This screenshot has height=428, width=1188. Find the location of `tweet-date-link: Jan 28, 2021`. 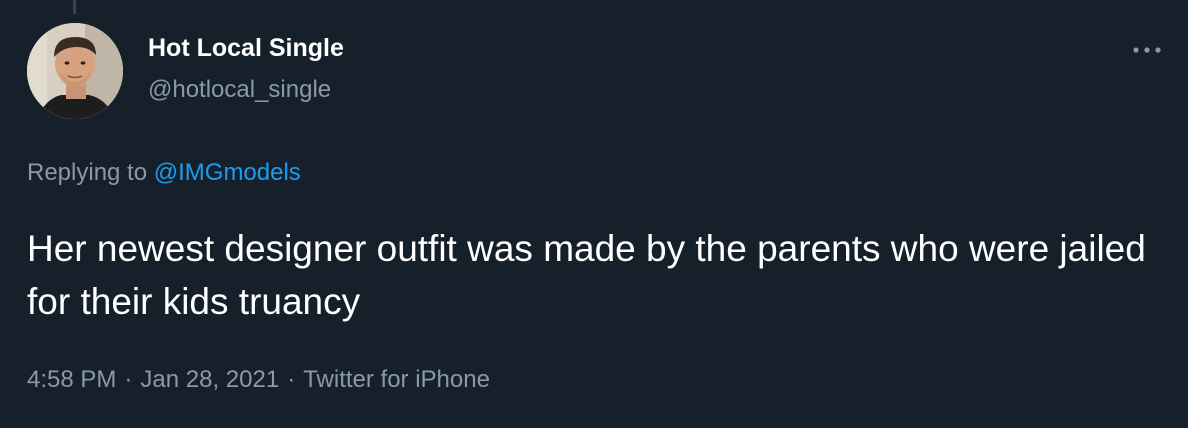

tweet-date-link: Jan 28, 2021 is located at coordinates (209, 379).